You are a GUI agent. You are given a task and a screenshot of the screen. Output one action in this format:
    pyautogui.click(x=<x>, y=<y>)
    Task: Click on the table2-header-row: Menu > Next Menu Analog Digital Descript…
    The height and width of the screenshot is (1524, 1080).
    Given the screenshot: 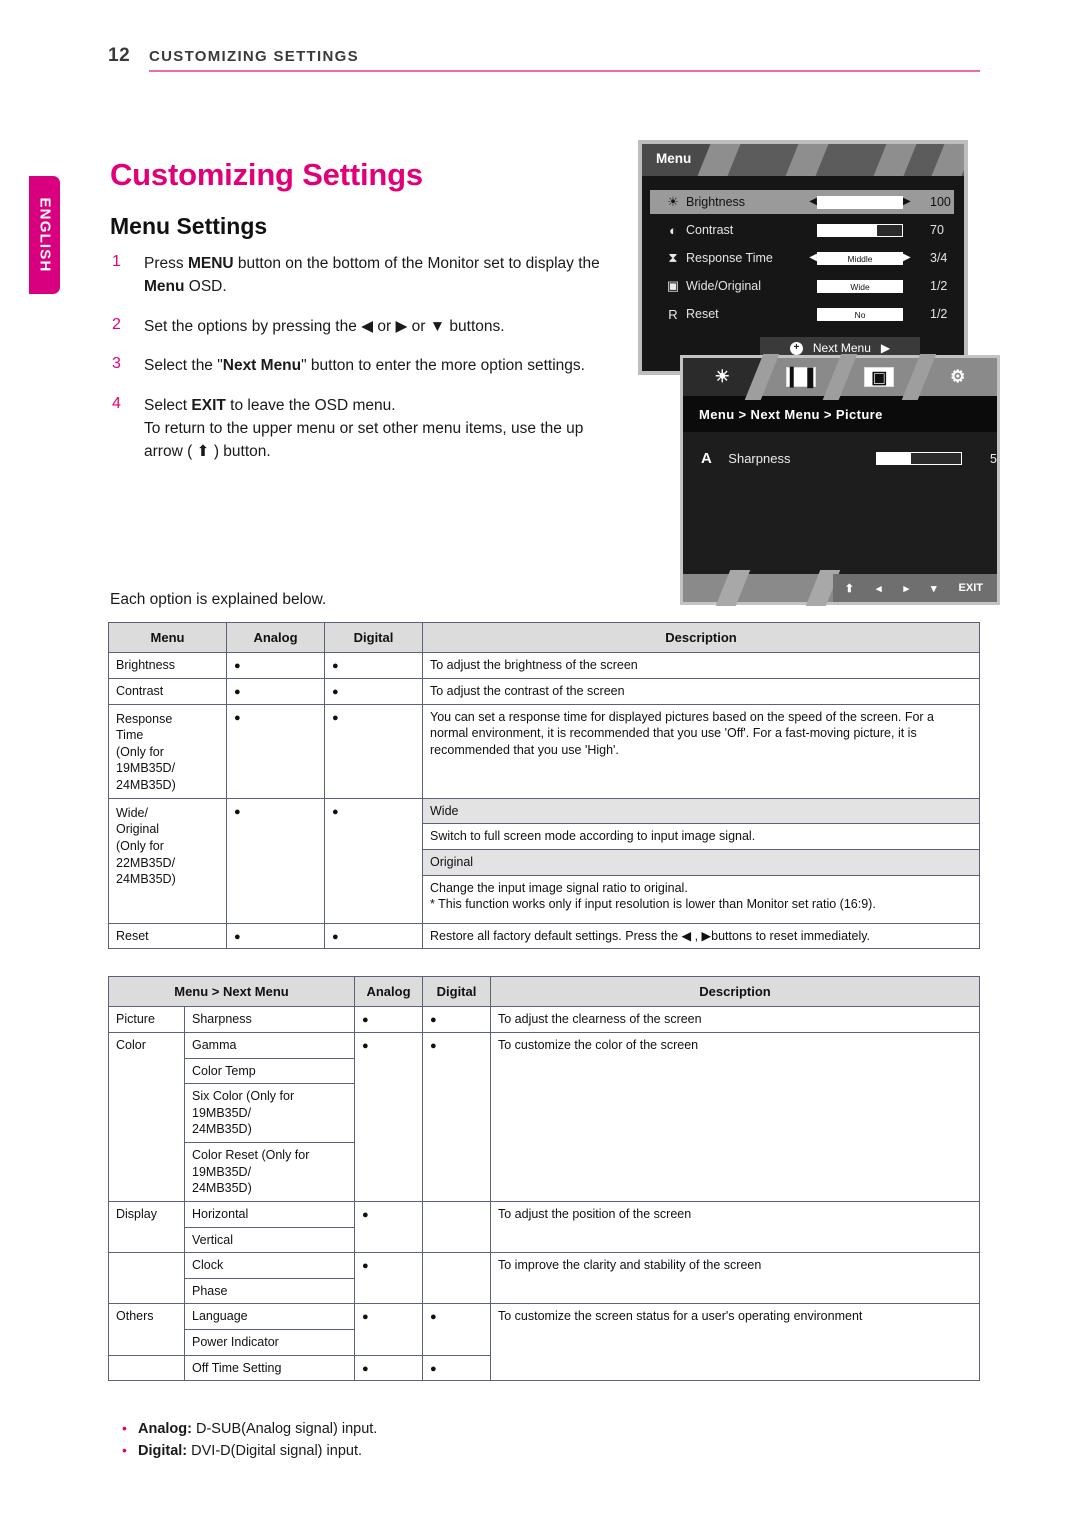 What is the action you would take?
    pyautogui.click(x=544, y=991)
    